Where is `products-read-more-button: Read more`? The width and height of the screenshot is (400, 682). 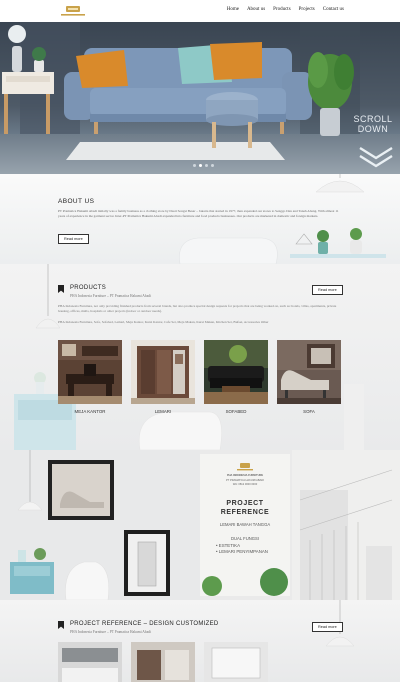
products-read-more-button: Read more is located at coordinates (327, 290).